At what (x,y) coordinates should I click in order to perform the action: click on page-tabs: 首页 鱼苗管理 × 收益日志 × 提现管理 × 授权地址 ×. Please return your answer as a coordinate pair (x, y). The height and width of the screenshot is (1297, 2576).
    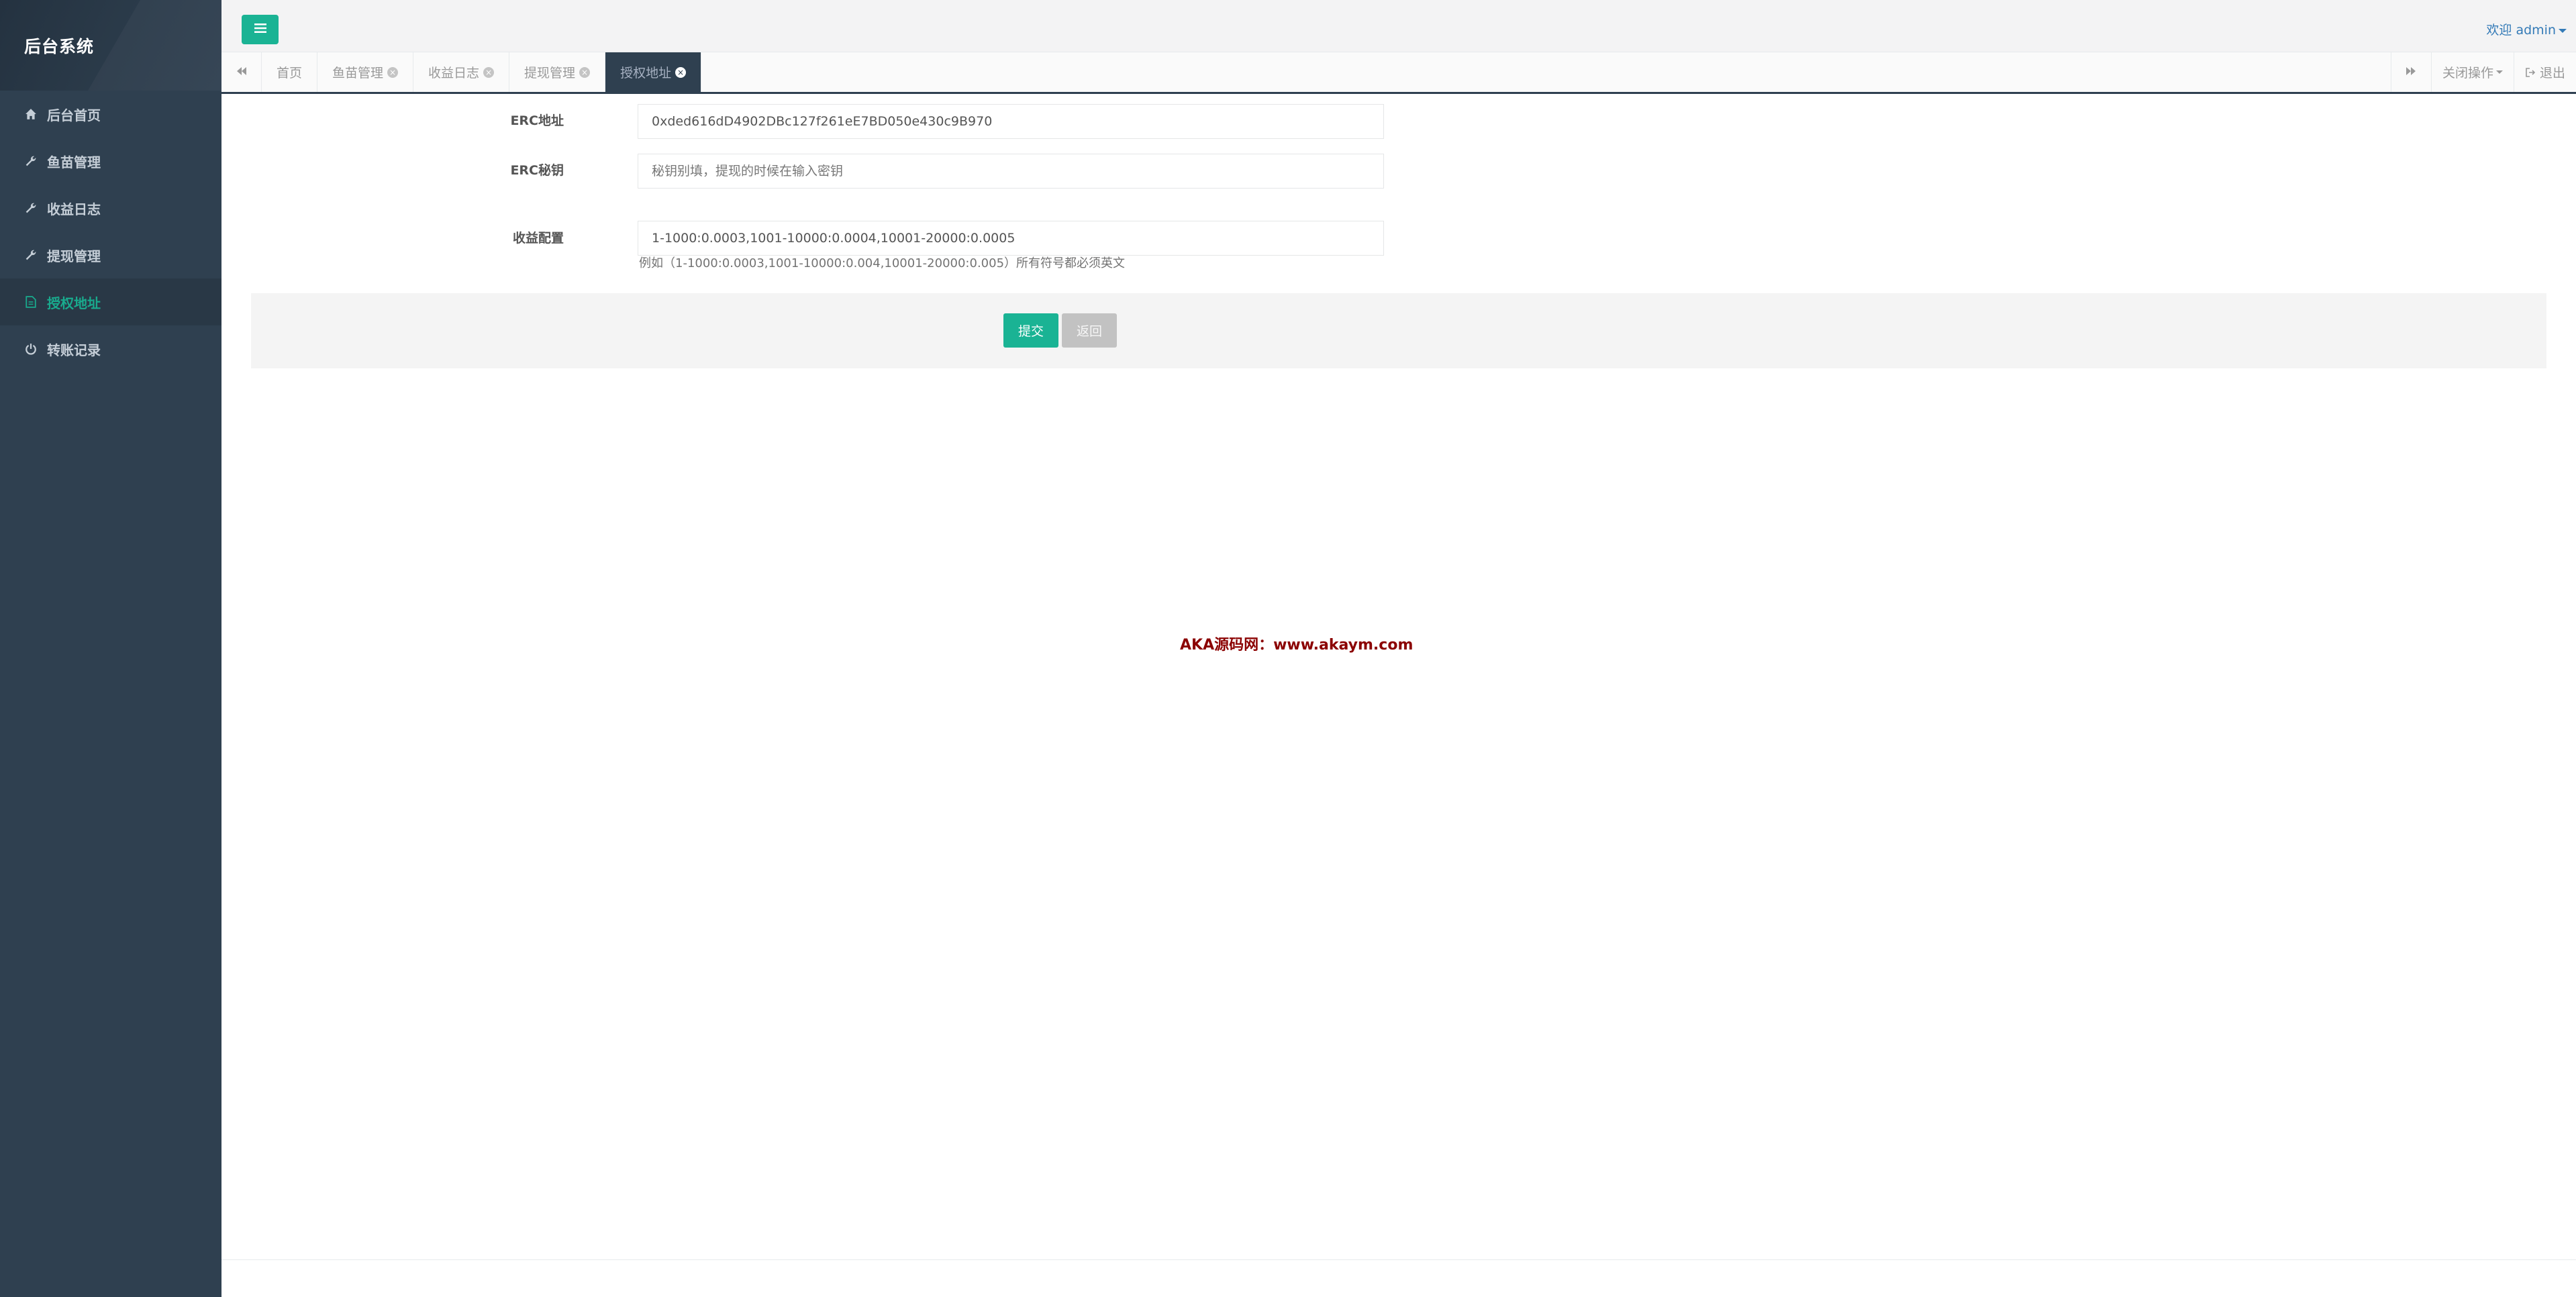
    Looking at the image, I should click on (482, 72).